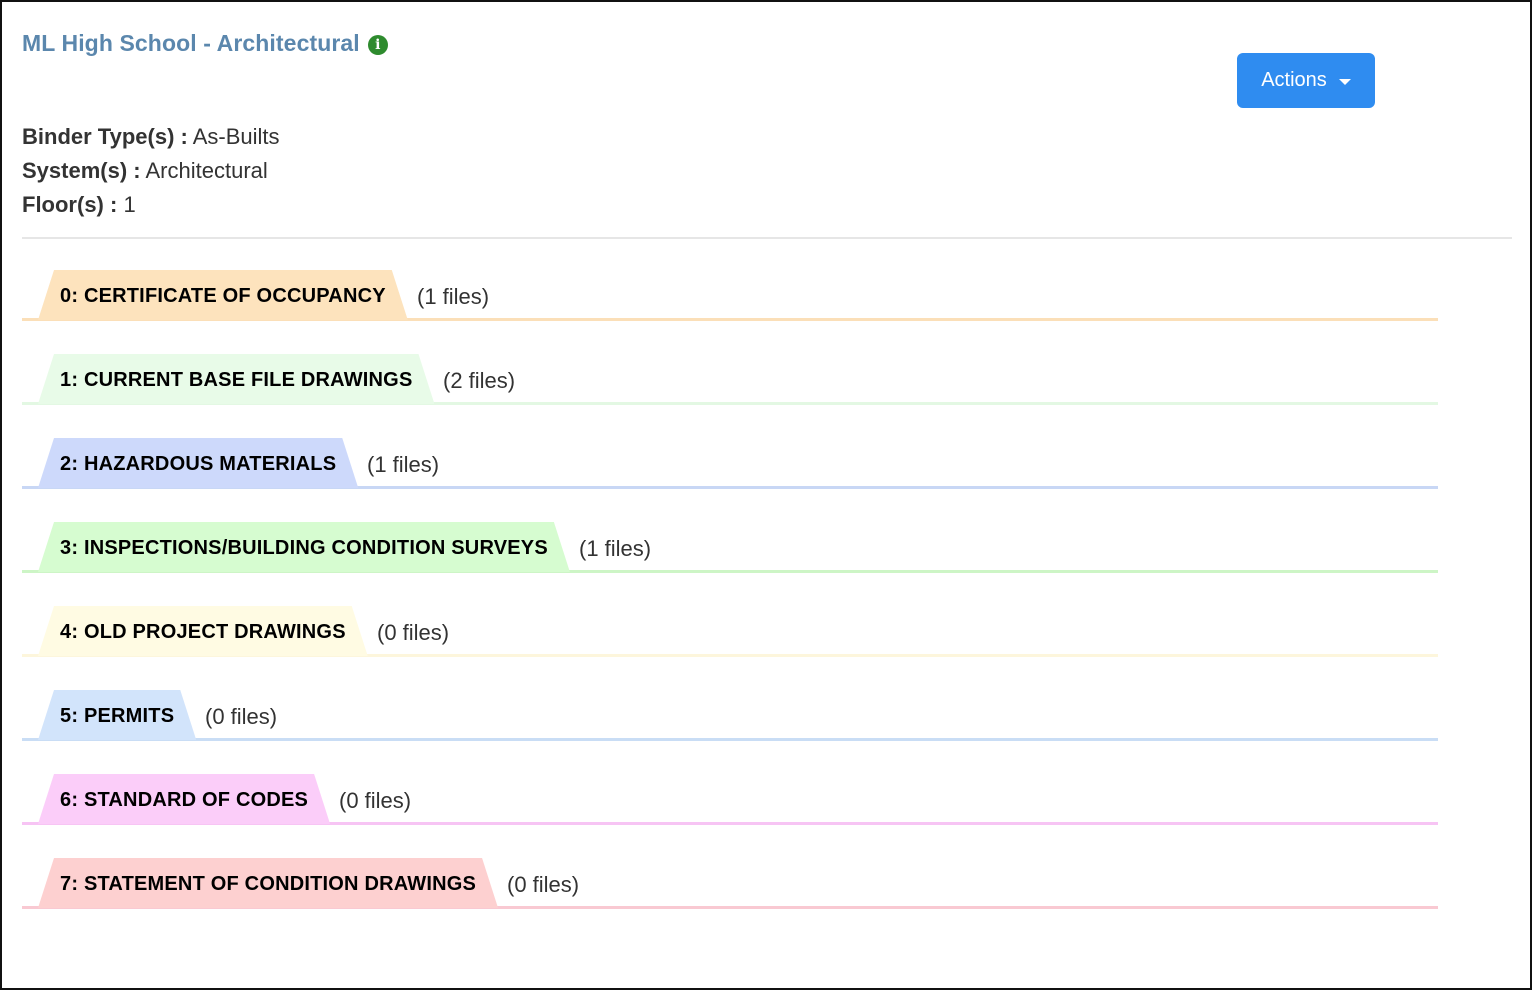 The image size is (1532, 990). I want to click on actions-dropdown-button: Actions, so click(1306, 80).